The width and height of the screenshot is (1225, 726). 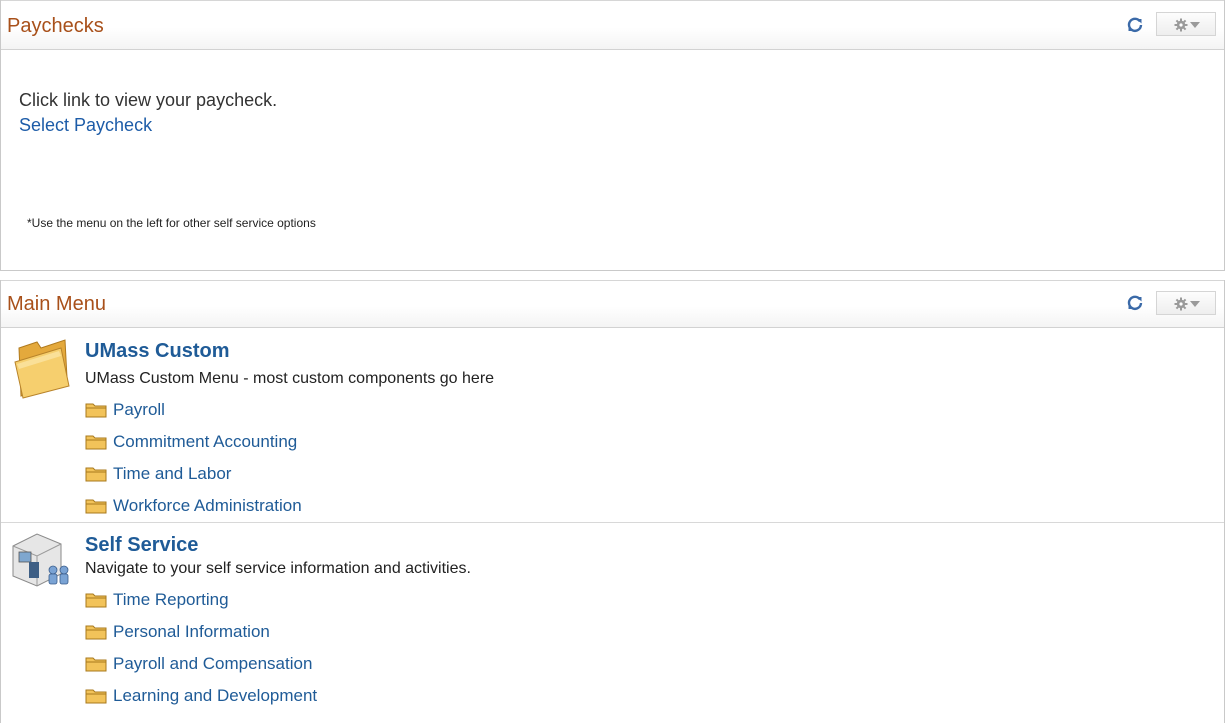 I want to click on menu-item-commitment-accounting: Commitment Accounting, so click(x=193, y=442).